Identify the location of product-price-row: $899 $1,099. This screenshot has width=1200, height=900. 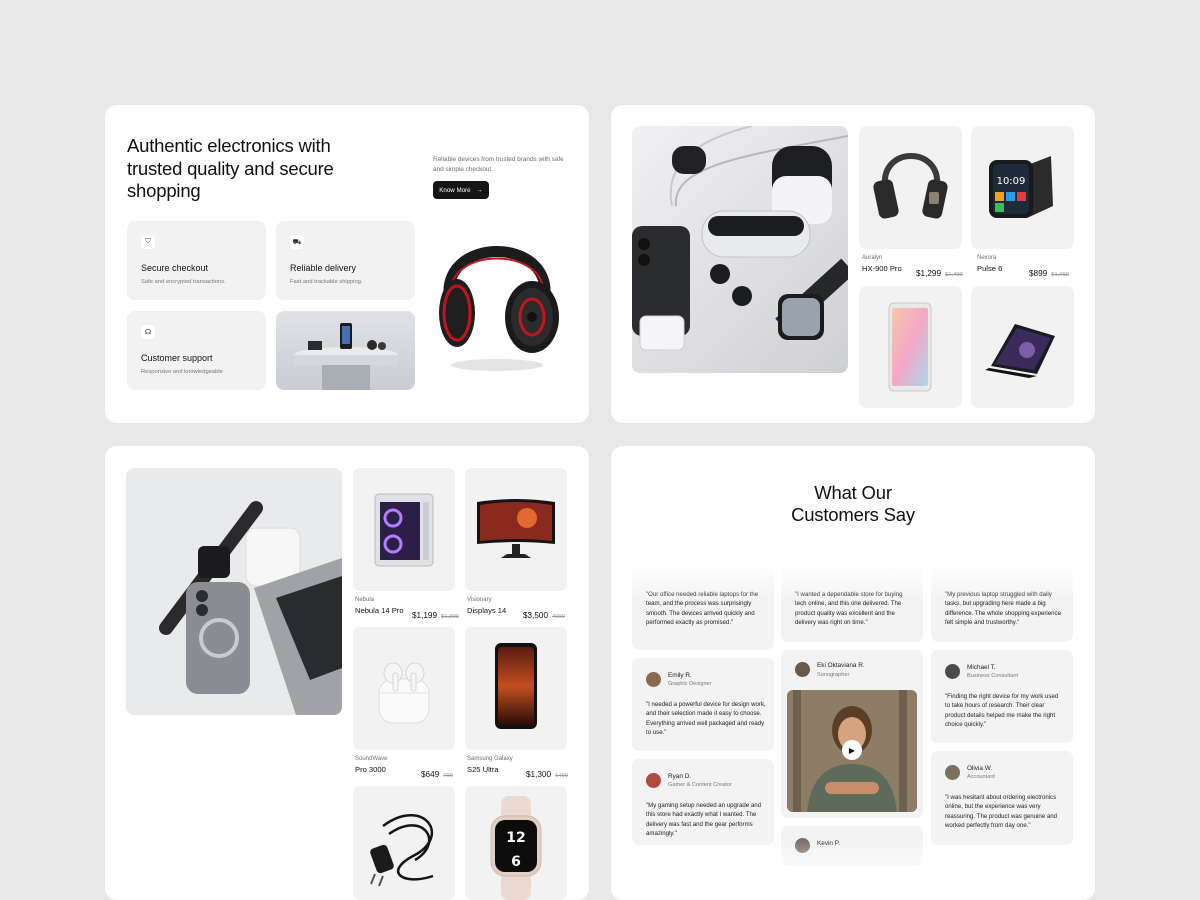
(1049, 272).